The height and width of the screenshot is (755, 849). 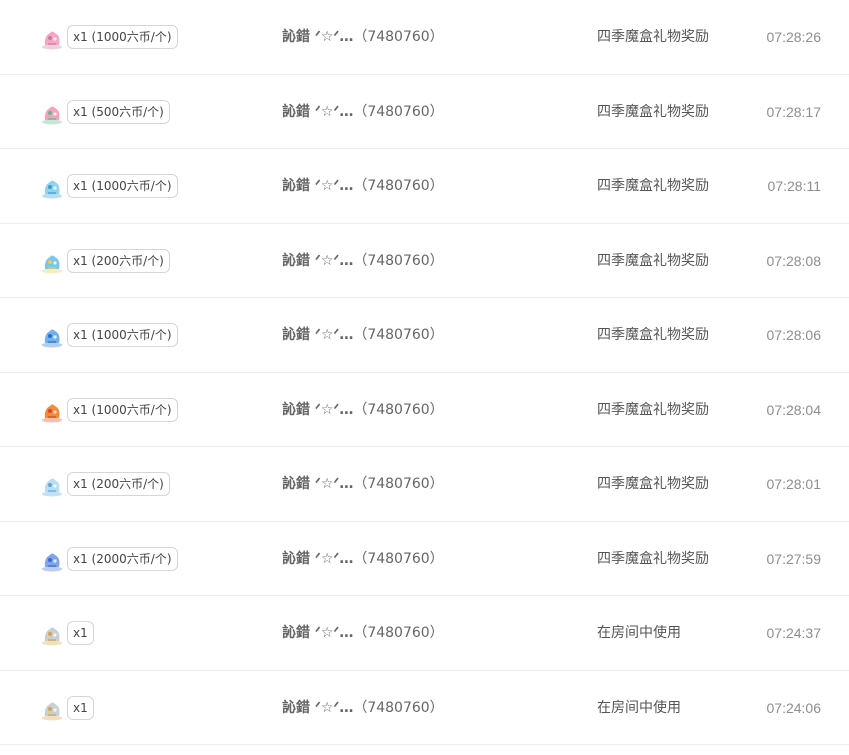 What do you see at coordinates (794, 37) in the screenshot?
I see `record-time: 07:28:26` at bounding box center [794, 37].